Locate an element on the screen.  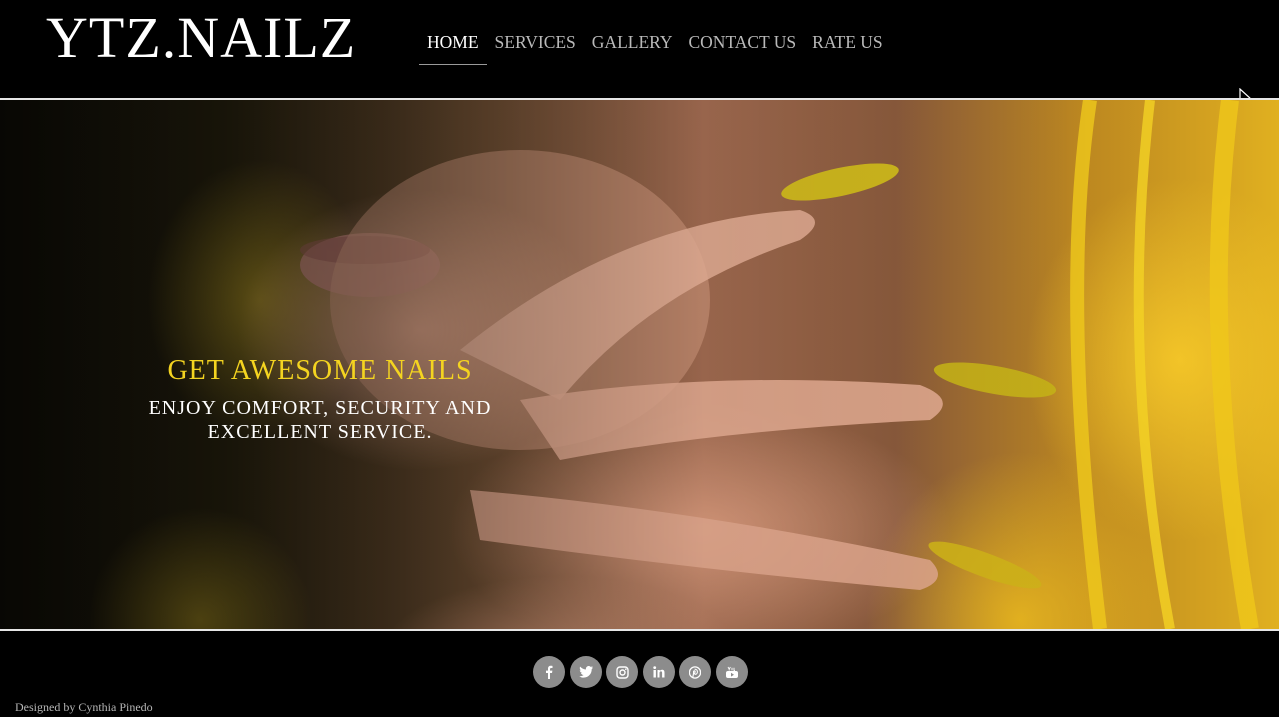
nav-services: SERVICES is located at coordinates (535, 46).